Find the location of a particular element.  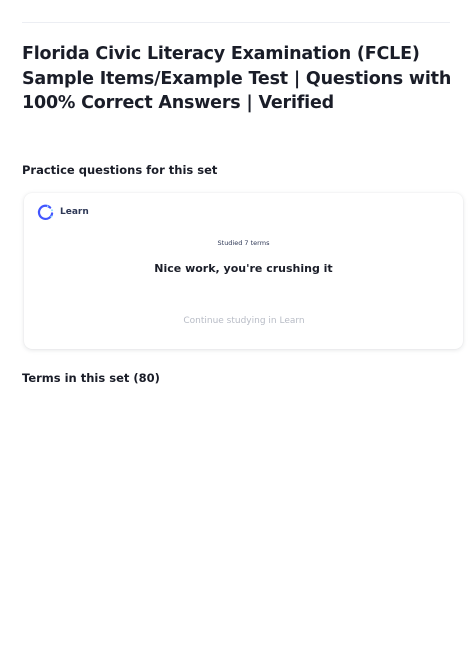

practice-questions-heading: Practice questions for this set is located at coordinates (120, 170).